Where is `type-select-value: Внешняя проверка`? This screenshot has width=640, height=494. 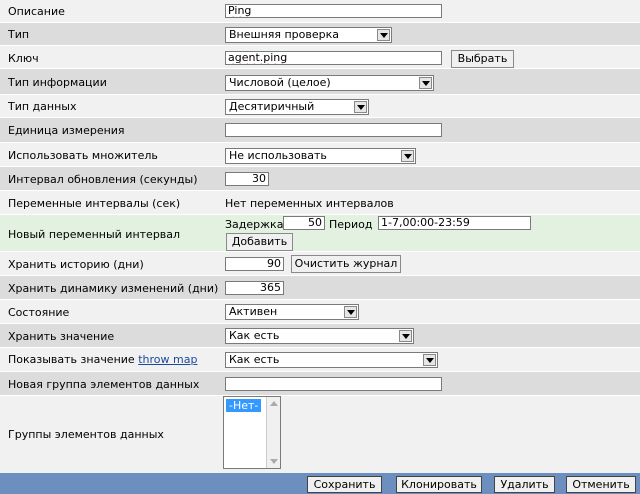 type-select-value: Внешняя проверка is located at coordinates (284, 34).